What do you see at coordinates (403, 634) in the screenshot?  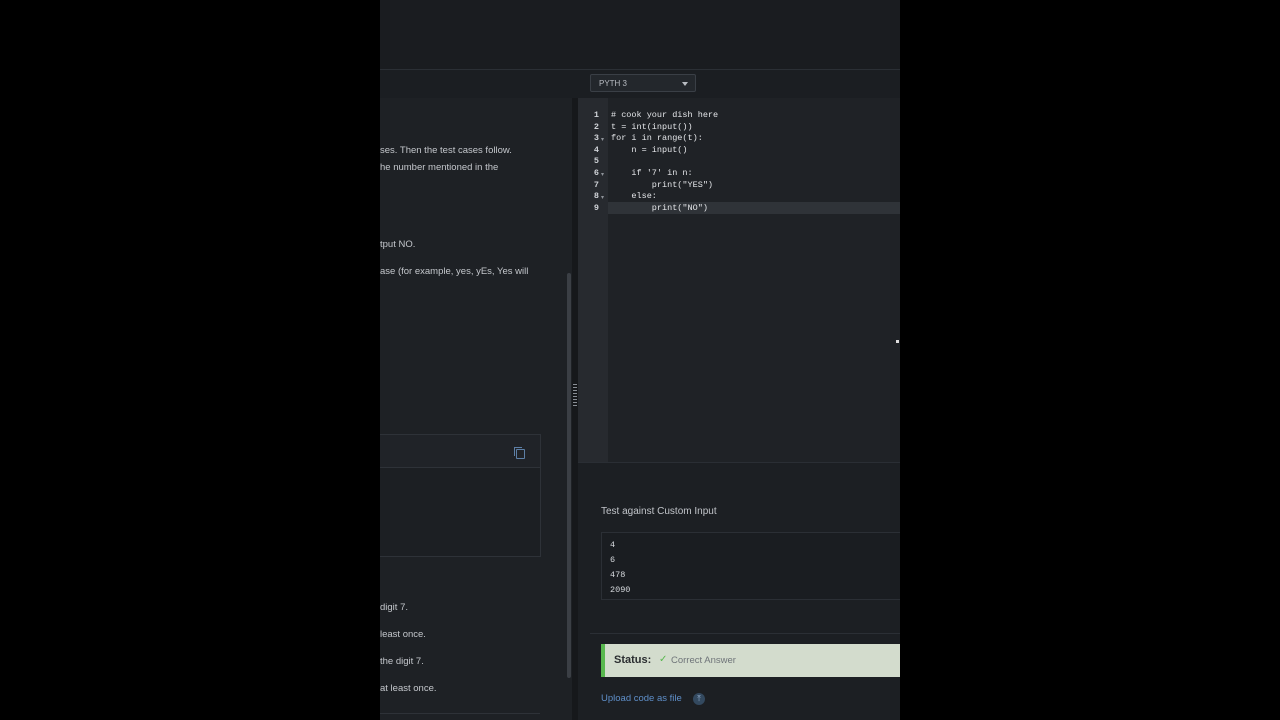 I see `explanation-line: least once.` at bounding box center [403, 634].